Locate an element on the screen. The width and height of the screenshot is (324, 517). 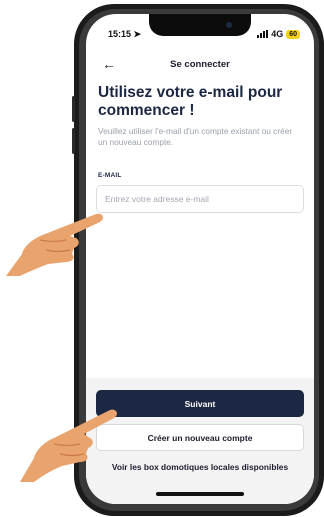
nav-header: ← Se connecter is located at coordinates (200, 66).